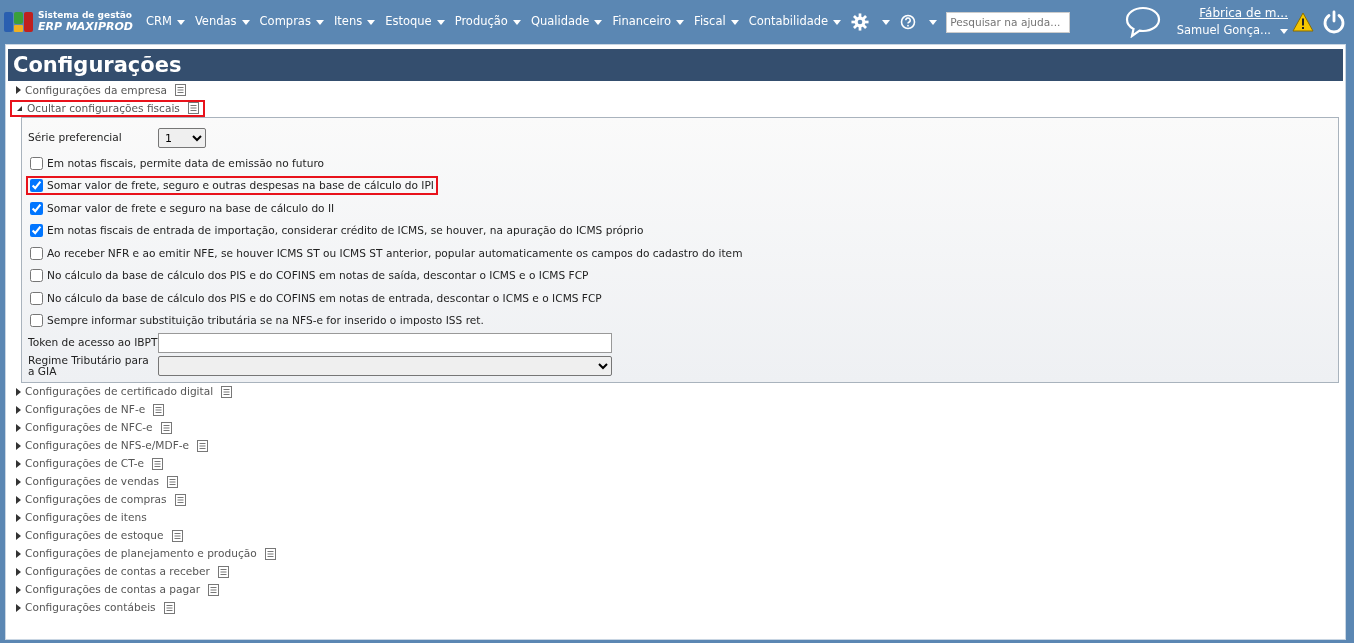 The image size is (1354, 643). Describe the element at coordinates (18, 90) in the screenshot. I see `expand-icon` at that location.